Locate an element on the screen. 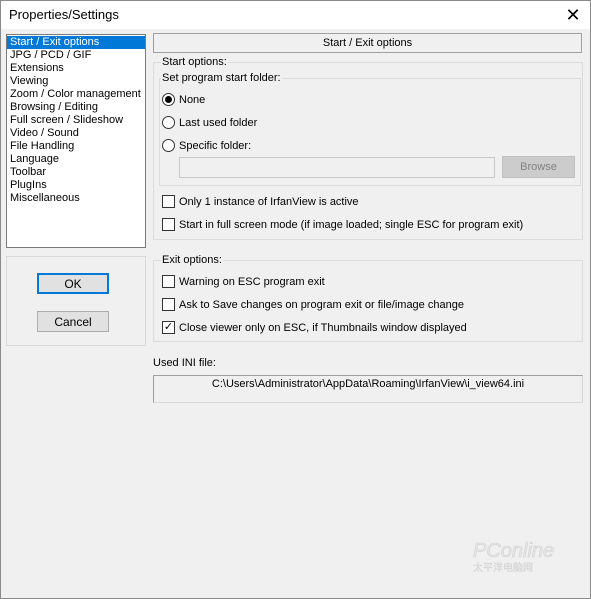  category-item: Full screen / Slideshow is located at coordinates (76, 120).